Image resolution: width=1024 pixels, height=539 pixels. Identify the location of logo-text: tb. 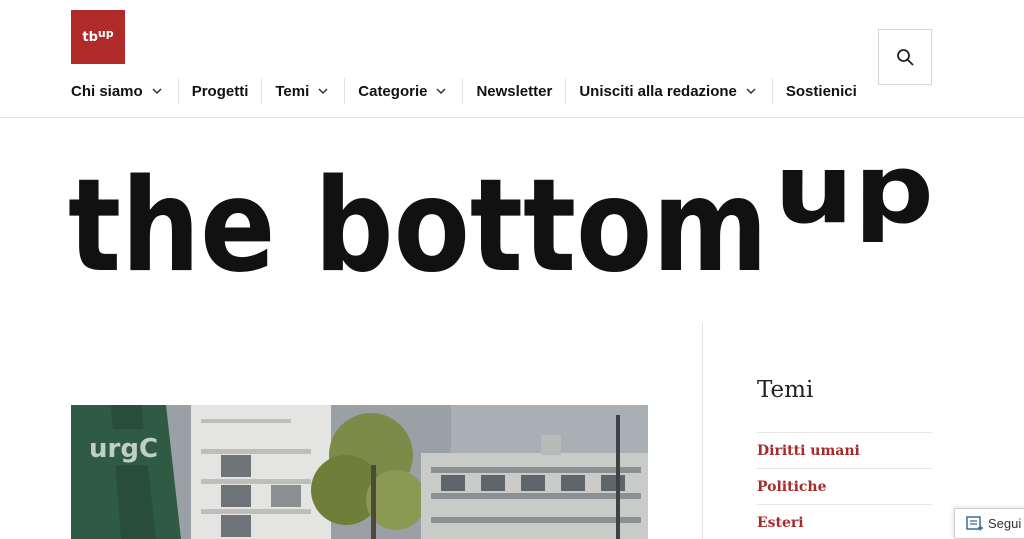
(90, 37).